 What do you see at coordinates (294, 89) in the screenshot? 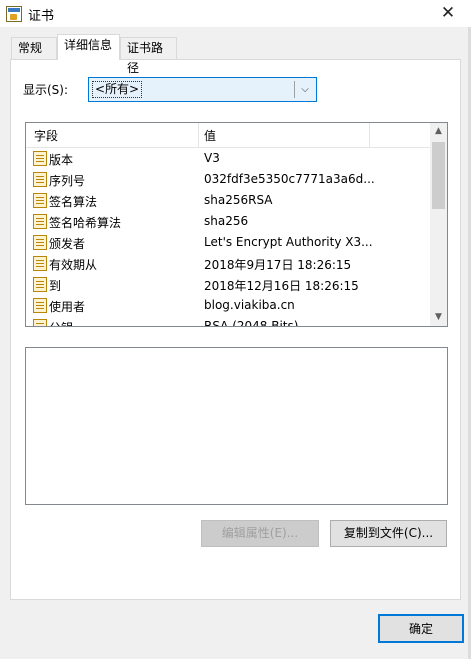
I see `dropdown-separator` at bounding box center [294, 89].